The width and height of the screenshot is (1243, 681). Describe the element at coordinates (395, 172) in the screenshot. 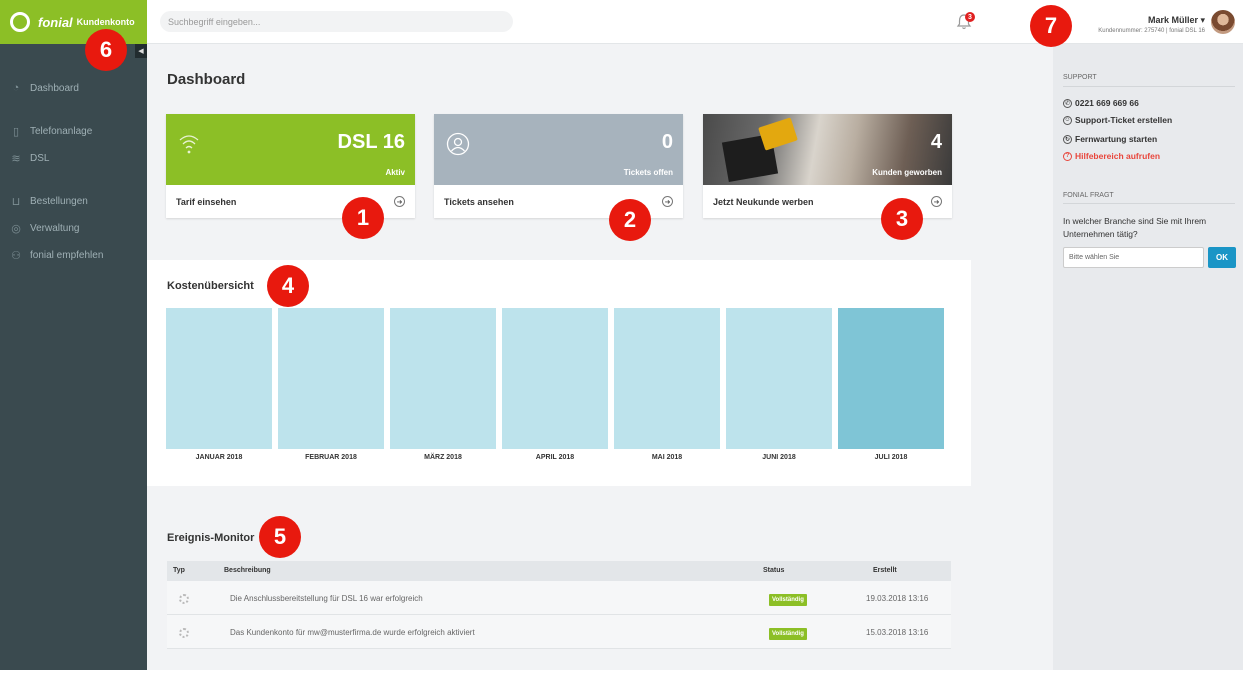

I see `tariff-status: Aktiv` at that location.